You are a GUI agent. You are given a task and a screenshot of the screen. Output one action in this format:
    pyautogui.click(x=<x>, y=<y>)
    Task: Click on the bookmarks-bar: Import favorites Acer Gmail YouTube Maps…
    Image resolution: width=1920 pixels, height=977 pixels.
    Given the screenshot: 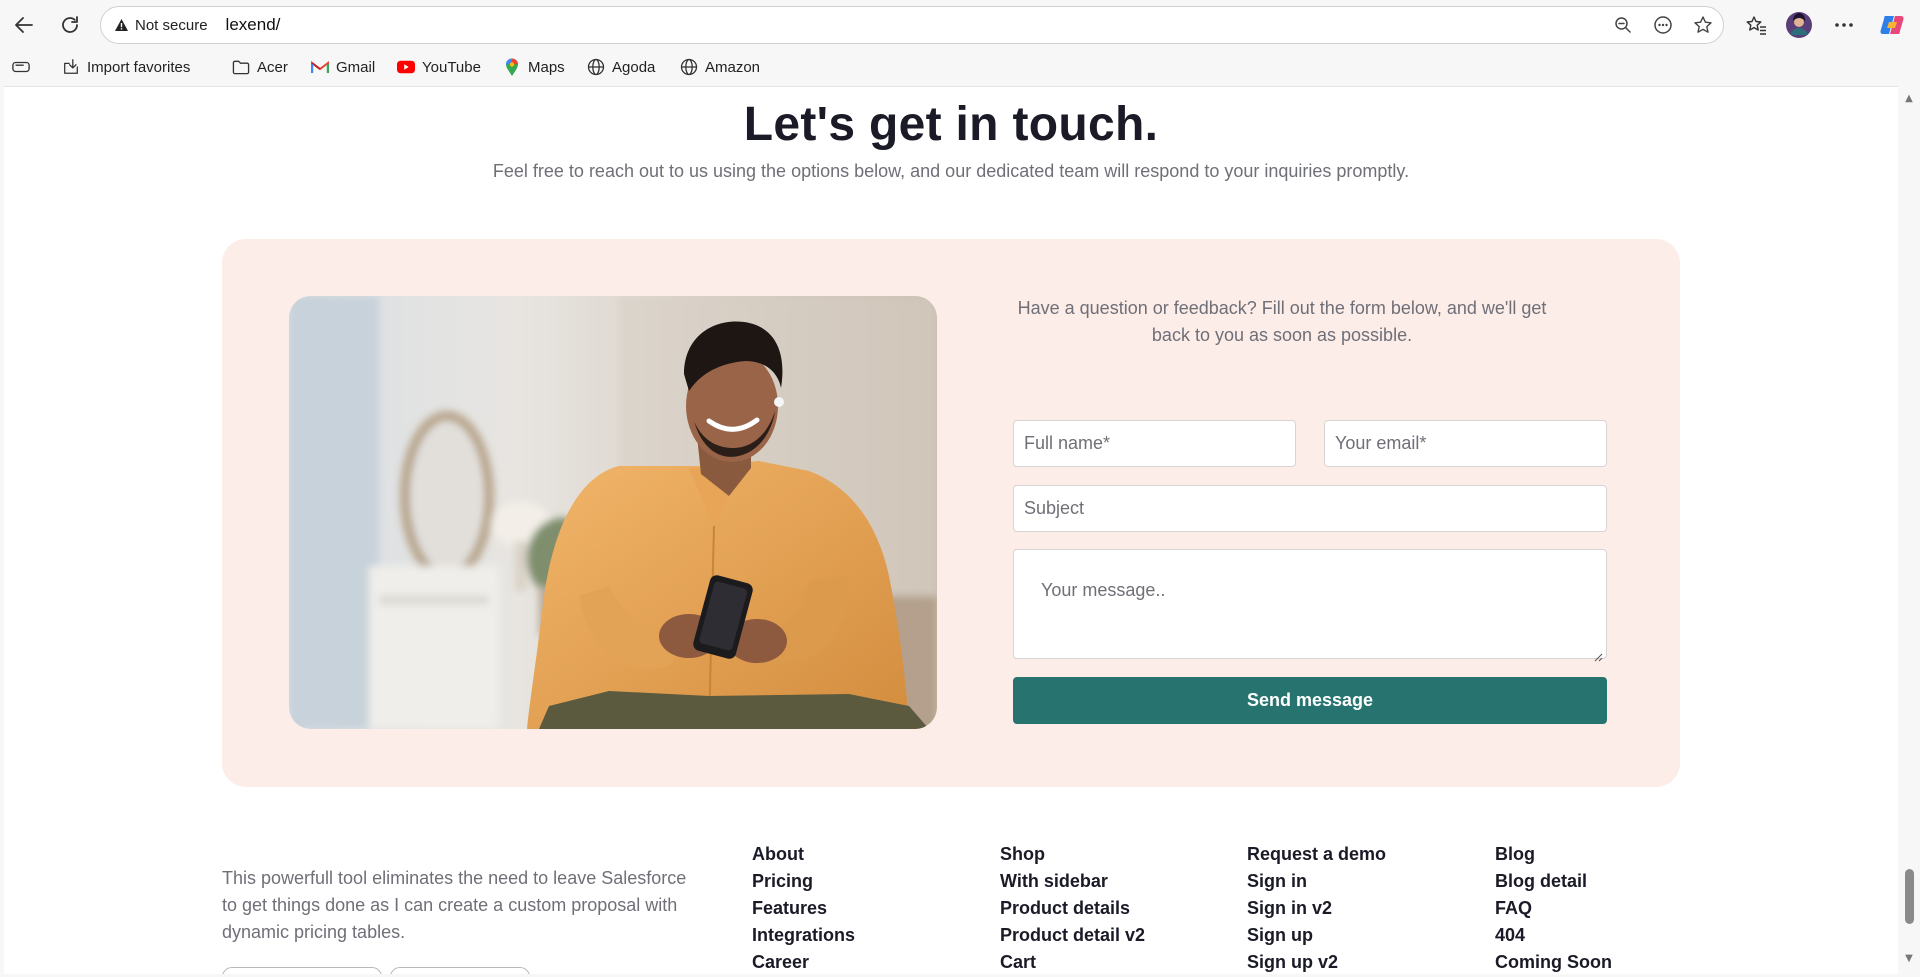 What is the action you would take?
    pyautogui.click(x=960, y=67)
    